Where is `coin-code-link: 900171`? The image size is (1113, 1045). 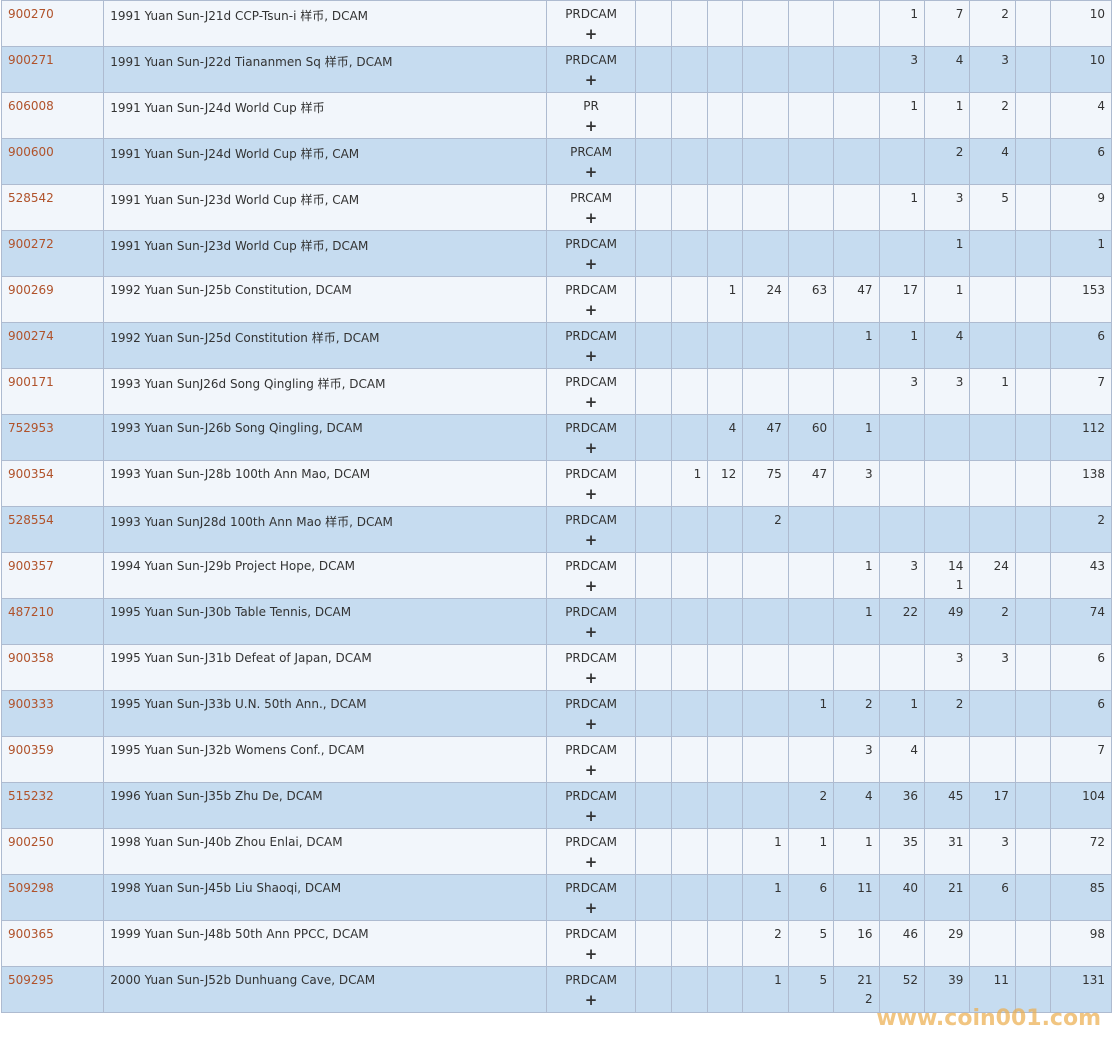 coin-code-link: 900171 is located at coordinates (31, 382).